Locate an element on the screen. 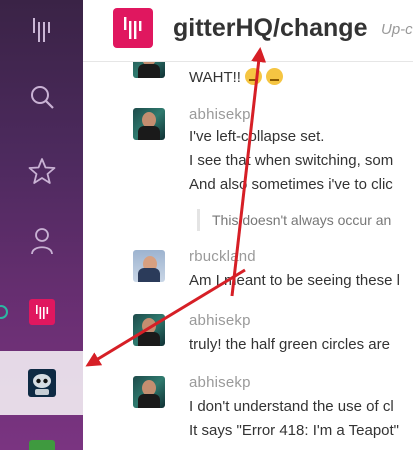 Image resolution: width=413 pixels, height=450 pixels. gitter-logo-icon is located at coordinates (41, 30).